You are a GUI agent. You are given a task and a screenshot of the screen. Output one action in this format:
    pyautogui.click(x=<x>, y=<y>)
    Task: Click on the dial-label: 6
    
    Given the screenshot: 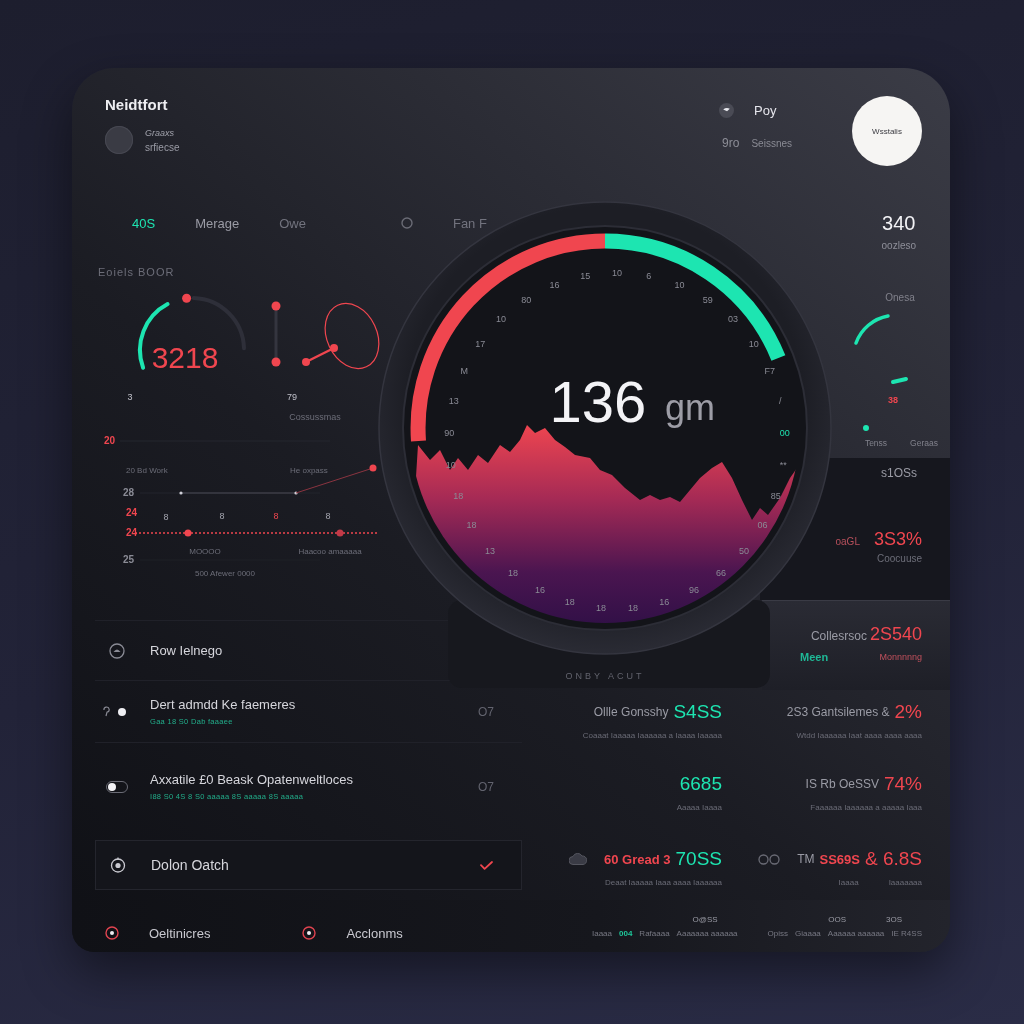 What is the action you would take?
    pyautogui.click(x=649, y=276)
    